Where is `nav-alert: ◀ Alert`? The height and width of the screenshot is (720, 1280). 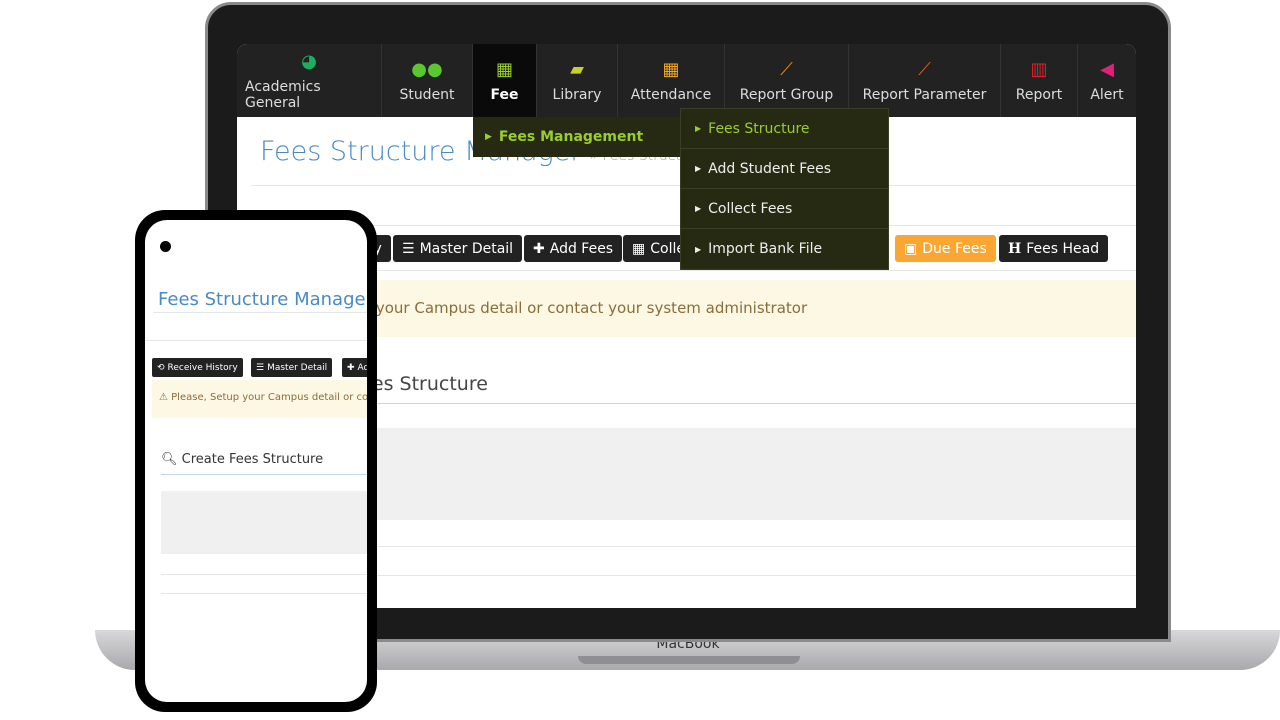
nav-alert: ◀ Alert is located at coordinates (1107, 80).